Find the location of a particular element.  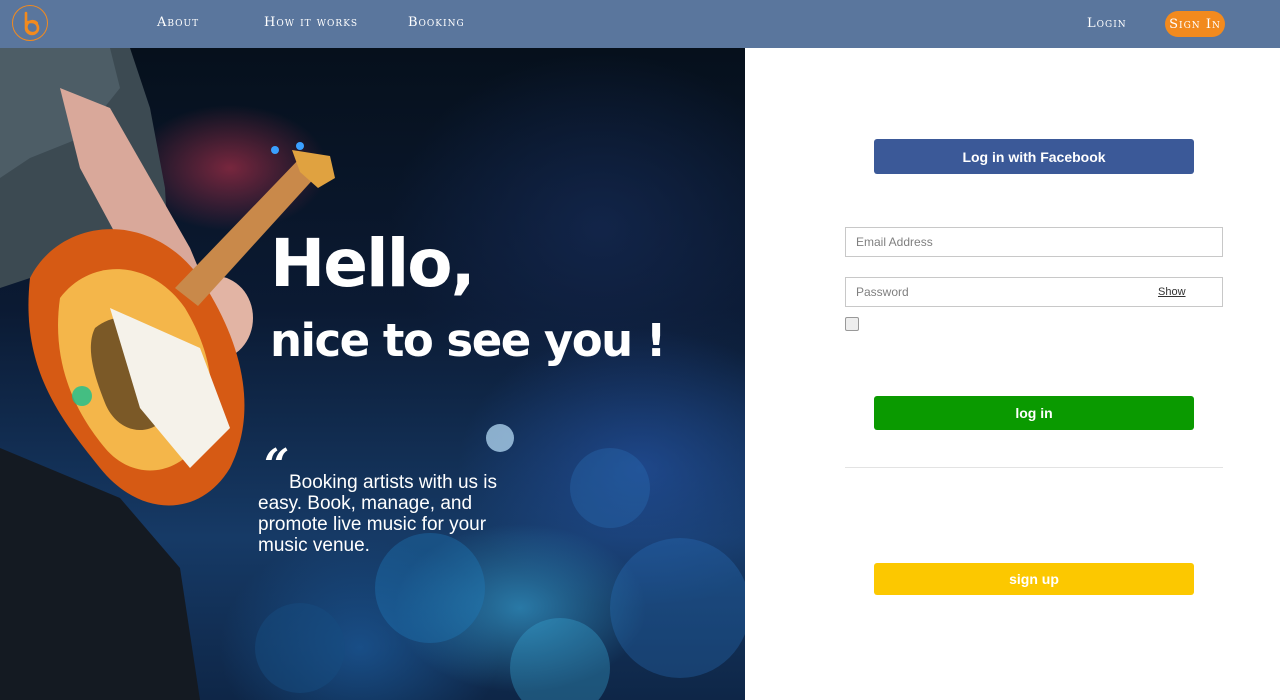

login-button: log in is located at coordinates (1034, 413).